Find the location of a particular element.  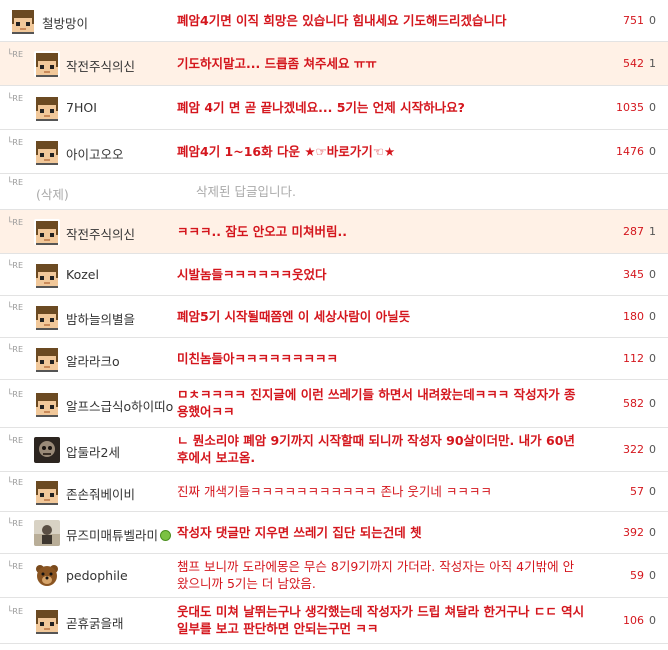

nickname: 아이고오오 is located at coordinates (95, 153).